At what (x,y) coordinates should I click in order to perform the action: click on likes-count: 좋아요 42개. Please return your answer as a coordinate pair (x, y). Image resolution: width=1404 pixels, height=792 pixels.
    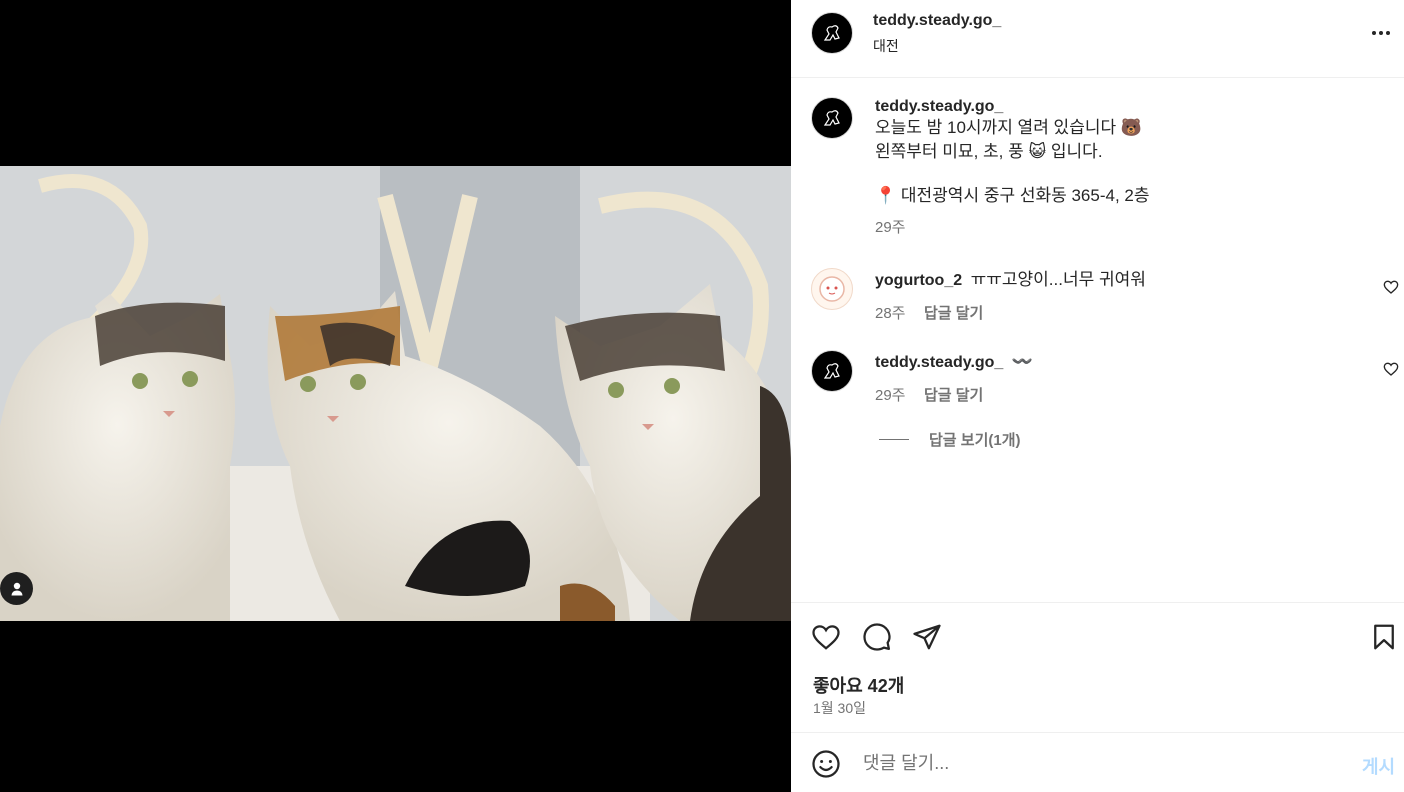
    Looking at the image, I should click on (858, 685).